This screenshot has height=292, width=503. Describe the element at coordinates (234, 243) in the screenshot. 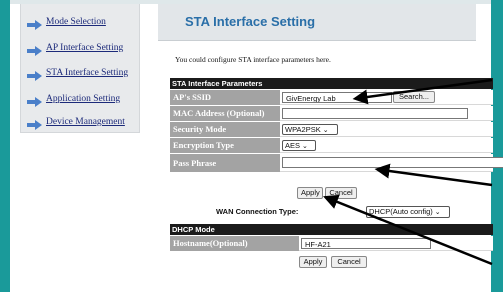

I see `hostname-label: Hostname(Optional)` at that location.